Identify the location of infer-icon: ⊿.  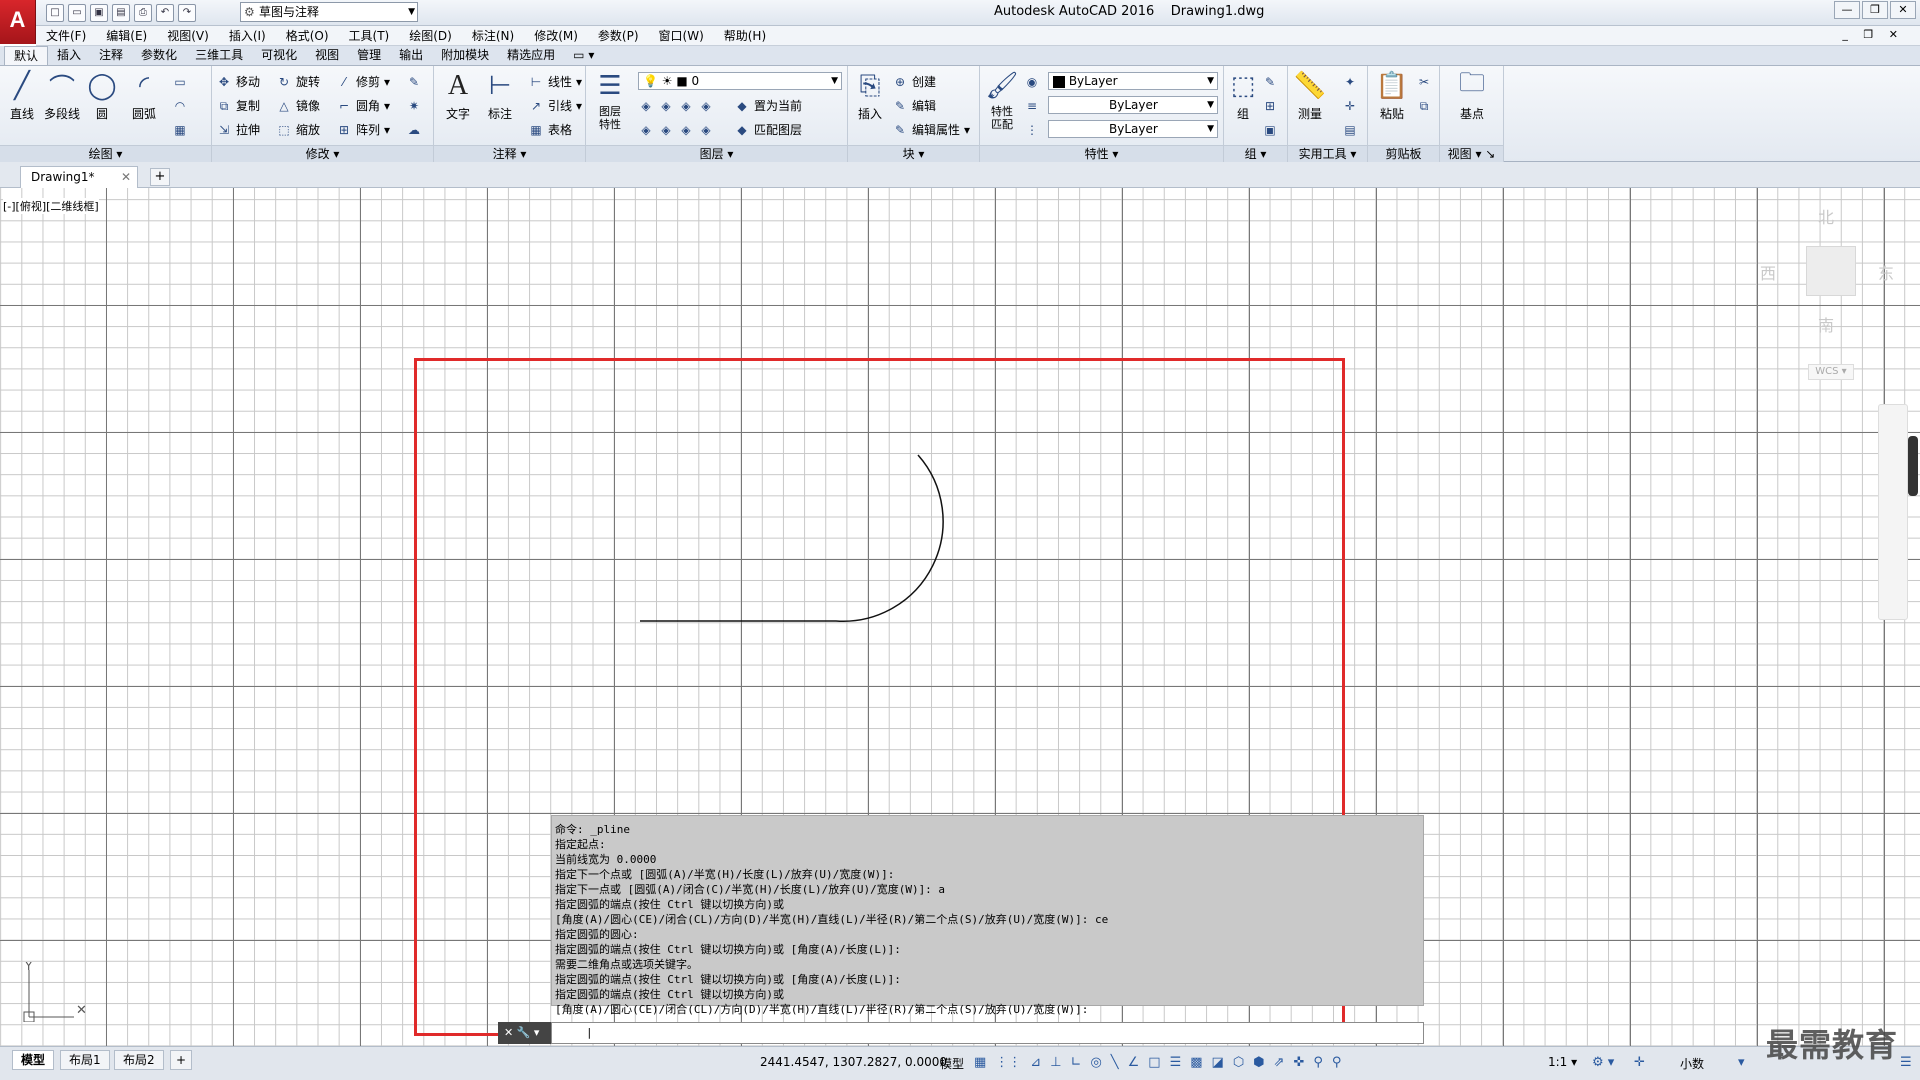
(1035, 1062).